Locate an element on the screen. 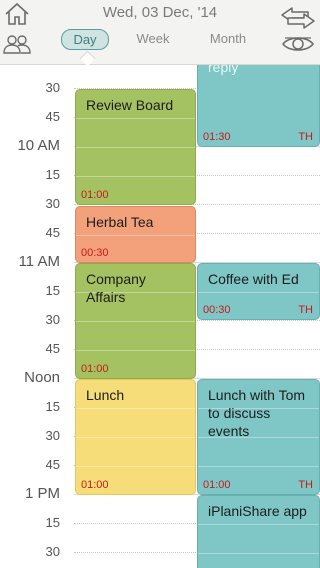  tab-caret is located at coordinates (87, 58).